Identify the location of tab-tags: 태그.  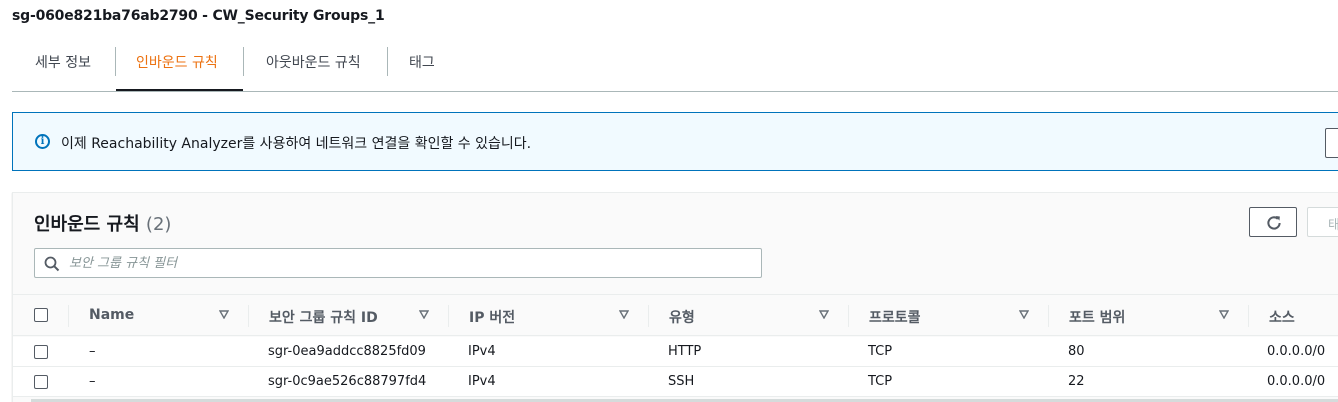
(422, 69).